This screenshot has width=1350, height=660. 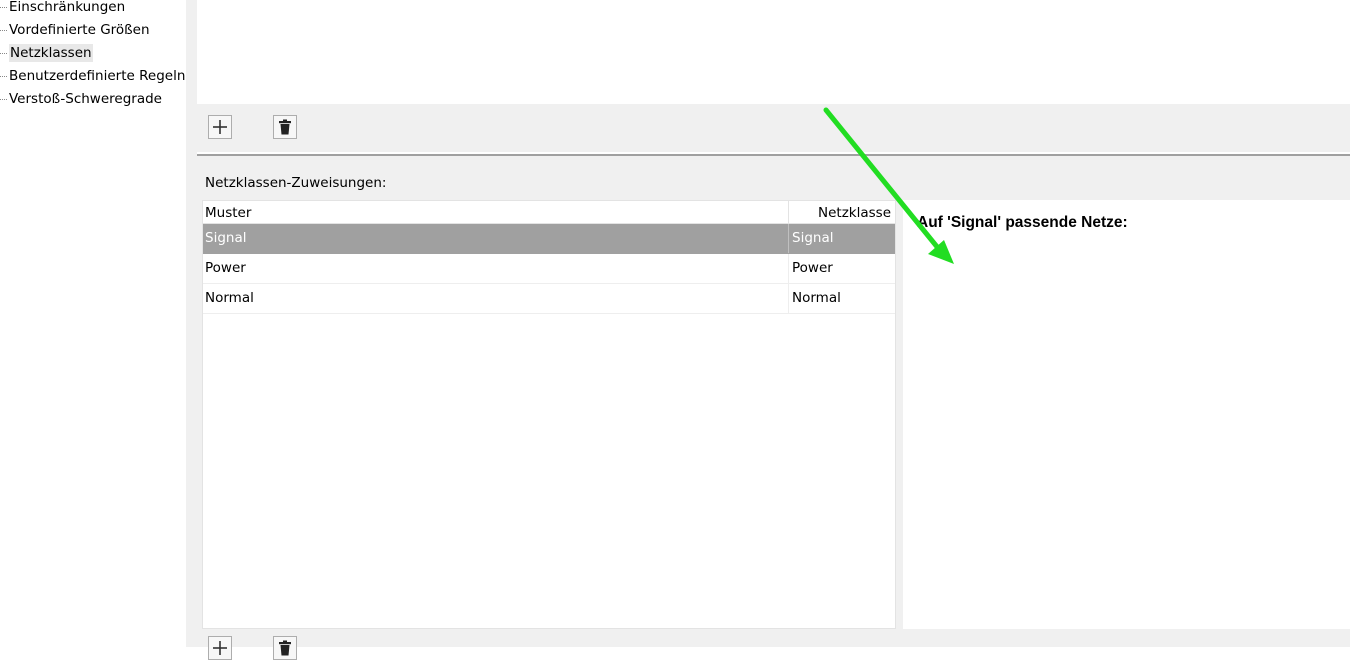 What do you see at coordinates (97, 76) in the screenshot?
I see `tree-item-label: Benutzerdefinierte Regeln` at bounding box center [97, 76].